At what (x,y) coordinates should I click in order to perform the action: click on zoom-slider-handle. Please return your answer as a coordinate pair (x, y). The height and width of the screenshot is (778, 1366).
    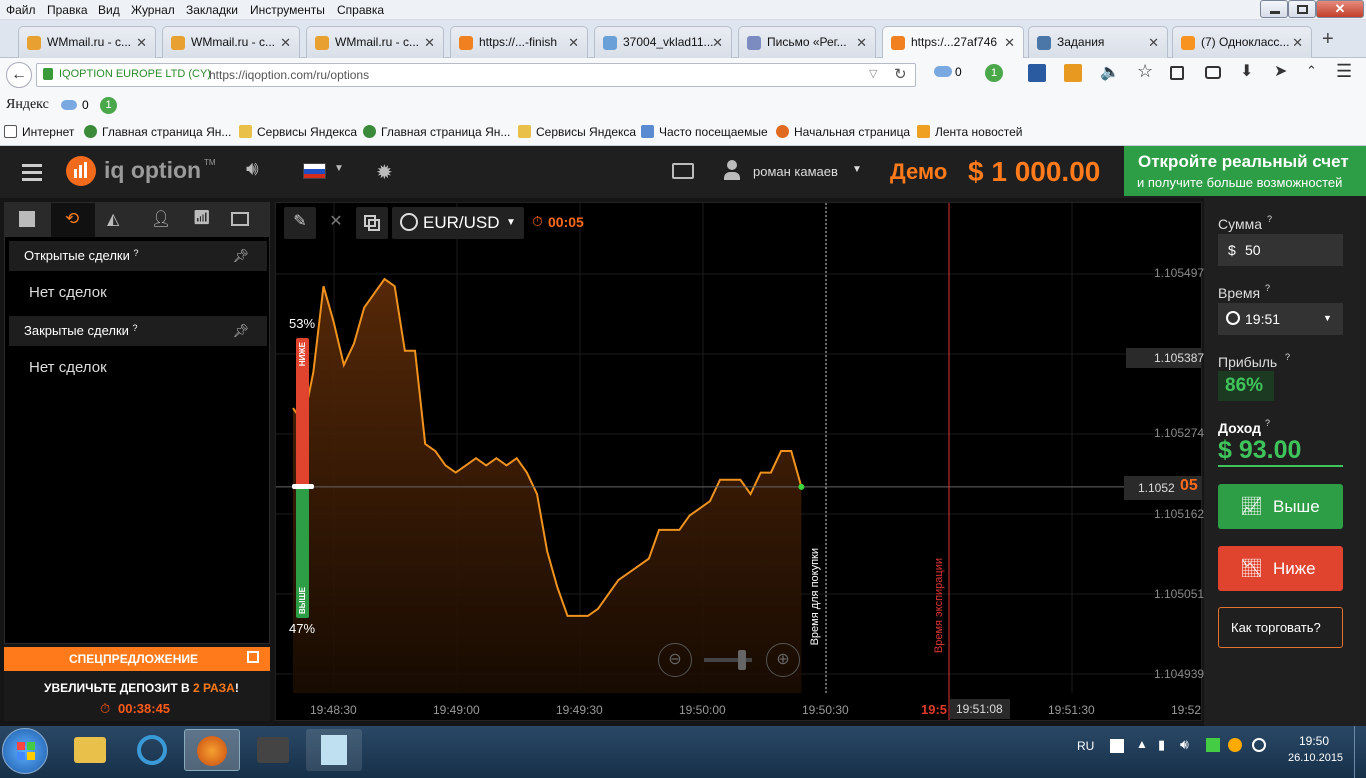
    Looking at the image, I should click on (742, 660).